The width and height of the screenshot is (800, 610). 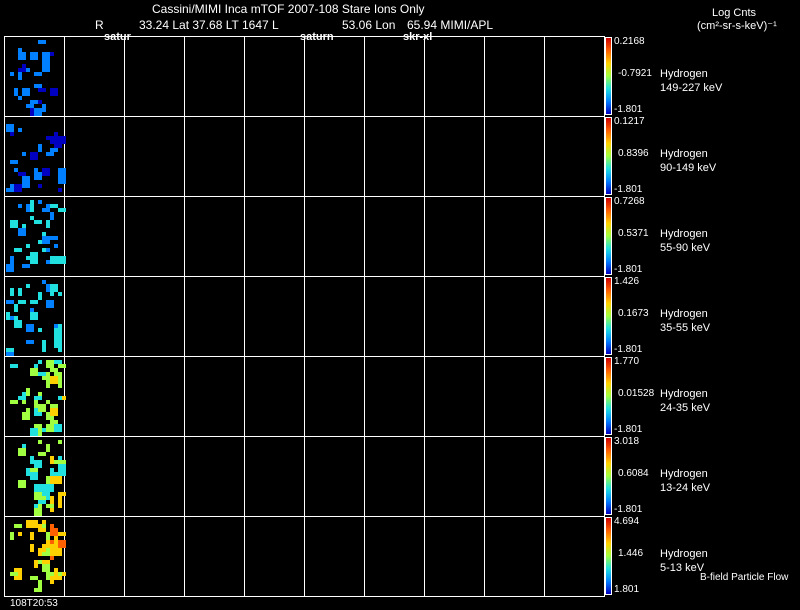 What do you see at coordinates (737, 26) in the screenshot?
I see `units-line-2: (cm²-sr-s-keV)⁻¹` at bounding box center [737, 26].